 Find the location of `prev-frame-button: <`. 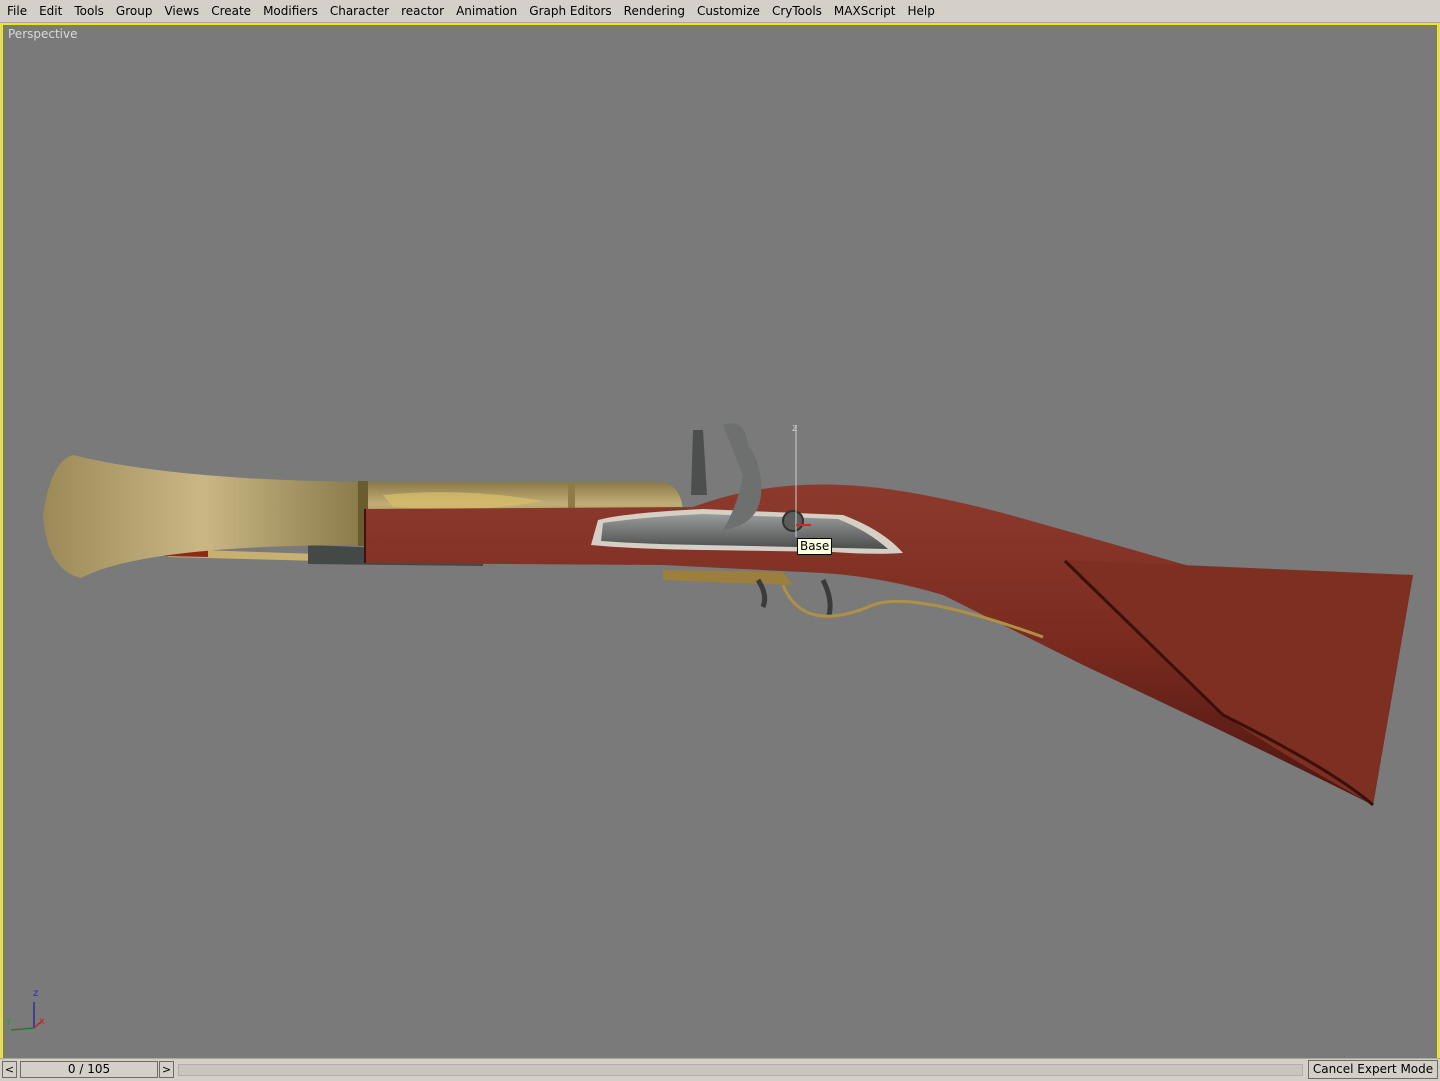

prev-frame-button: < is located at coordinates (9, 1069).